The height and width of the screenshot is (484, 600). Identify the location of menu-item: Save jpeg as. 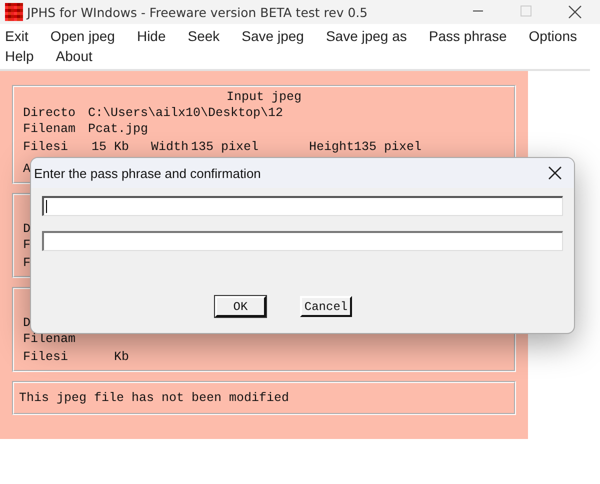
(366, 36).